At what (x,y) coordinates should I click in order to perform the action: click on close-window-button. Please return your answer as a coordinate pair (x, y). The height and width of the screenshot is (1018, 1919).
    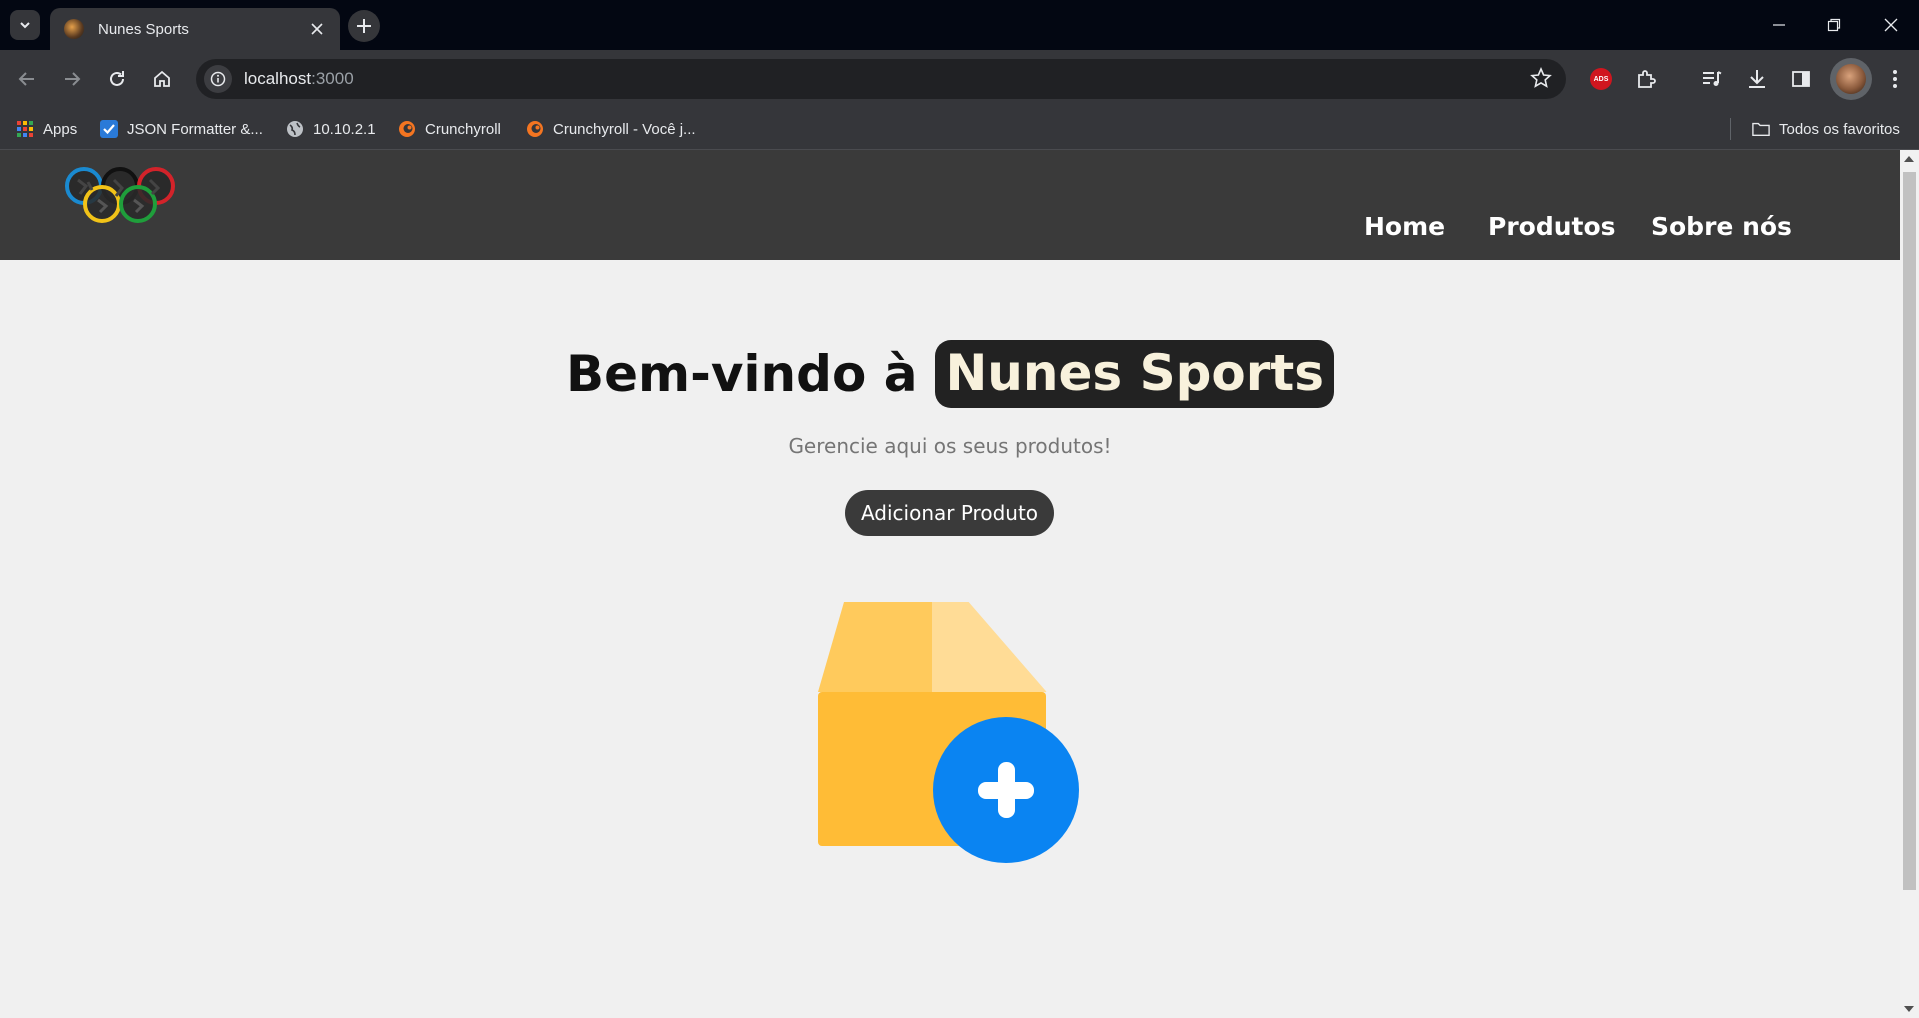
    Looking at the image, I should click on (1890, 25).